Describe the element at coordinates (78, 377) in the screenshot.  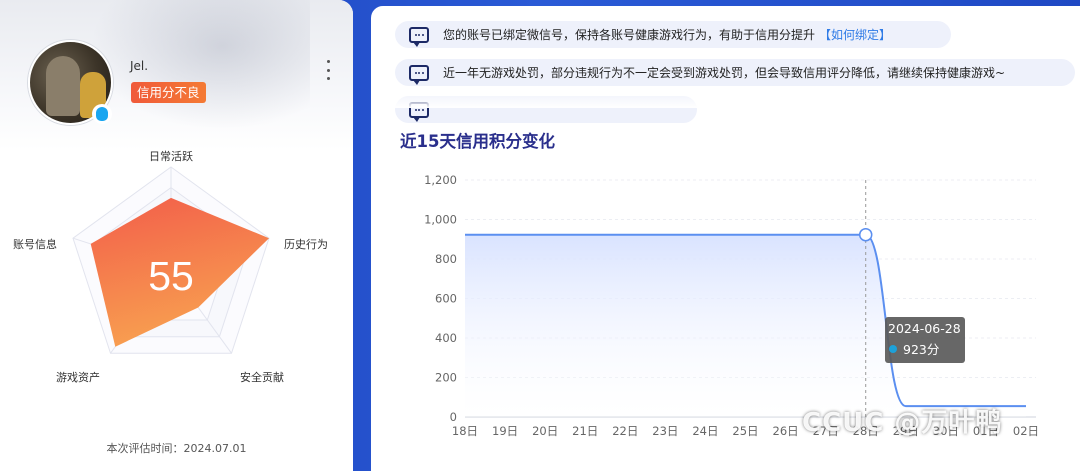
I see `radar-label-game-assets: 游戏资产` at that location.